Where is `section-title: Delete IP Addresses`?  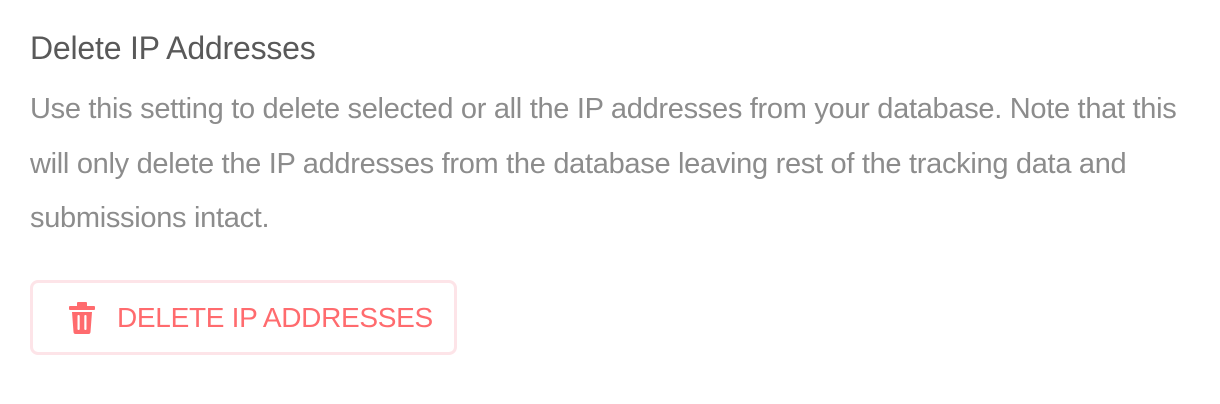
section-title: Delete IP Addresses is located at coordinates (173, 48).